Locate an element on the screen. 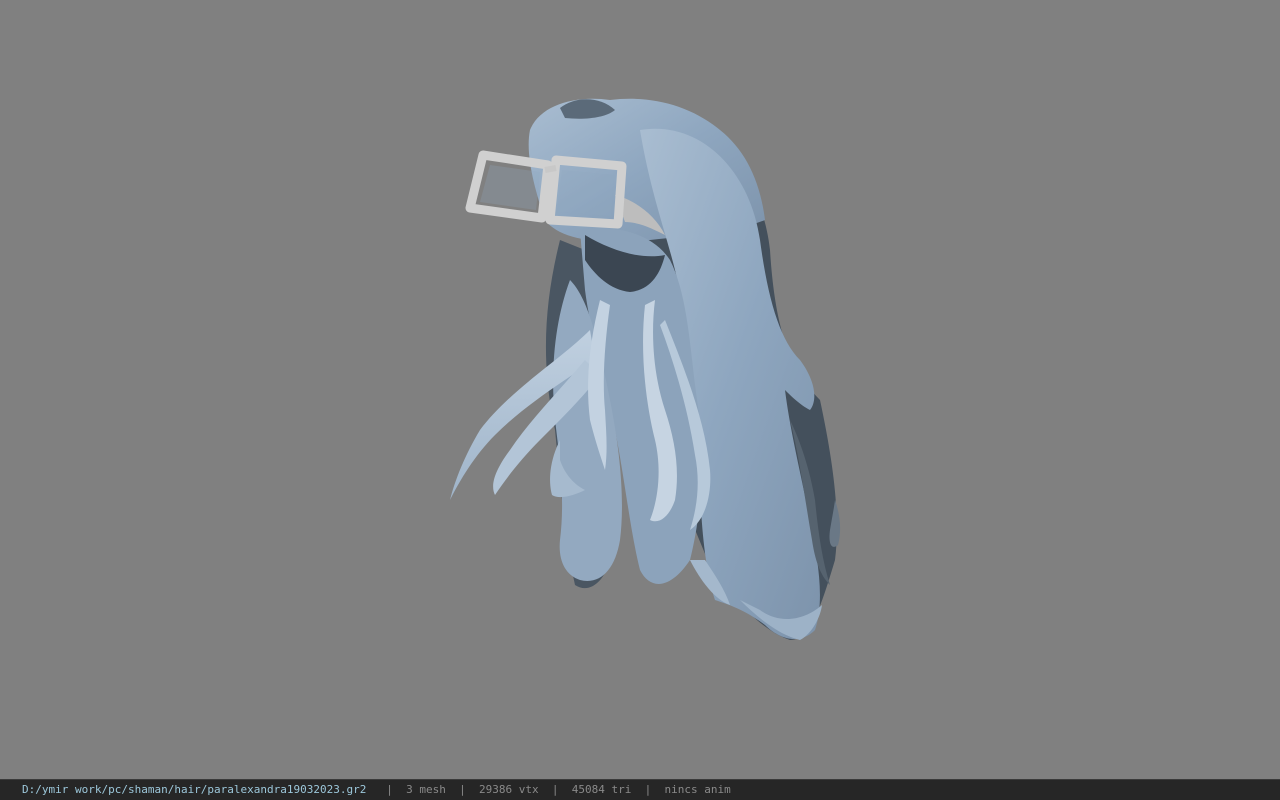 This screenshot has height=800, width=1280. animation-status: nincs anim is located at coordinates (697, 789).